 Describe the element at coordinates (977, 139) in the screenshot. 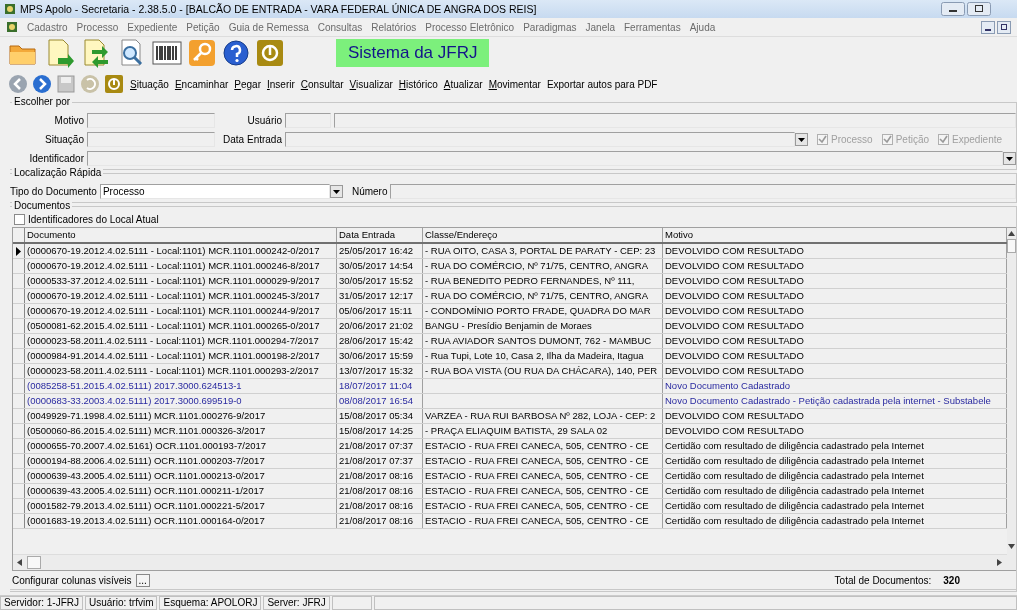

I see `checkbox-text: Expediente` at that location.